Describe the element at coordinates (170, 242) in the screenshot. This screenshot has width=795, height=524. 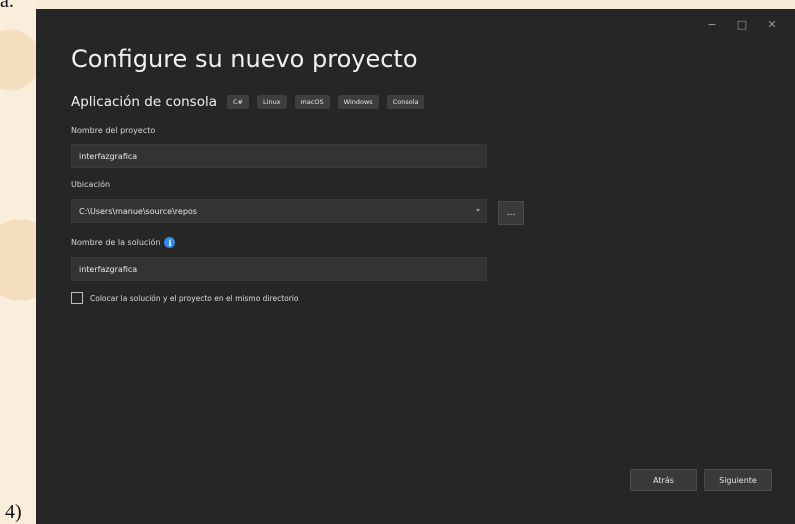
I see `info-icon: i` at that location.